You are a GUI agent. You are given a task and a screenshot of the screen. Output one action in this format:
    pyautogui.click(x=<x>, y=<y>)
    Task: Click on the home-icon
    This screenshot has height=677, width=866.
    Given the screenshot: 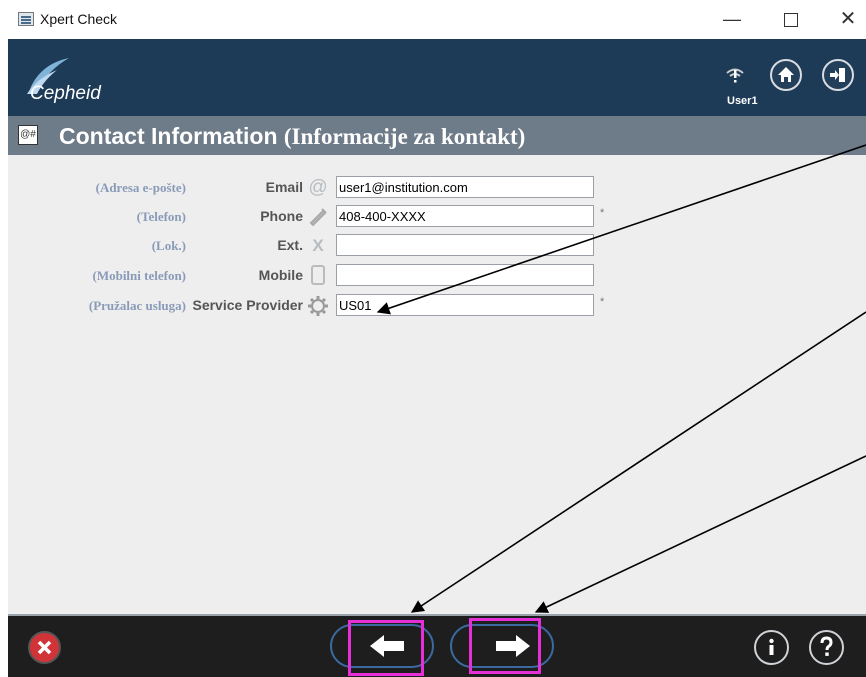 What is the action you would take?
    pyautogui.click(x=786, y=74)
    